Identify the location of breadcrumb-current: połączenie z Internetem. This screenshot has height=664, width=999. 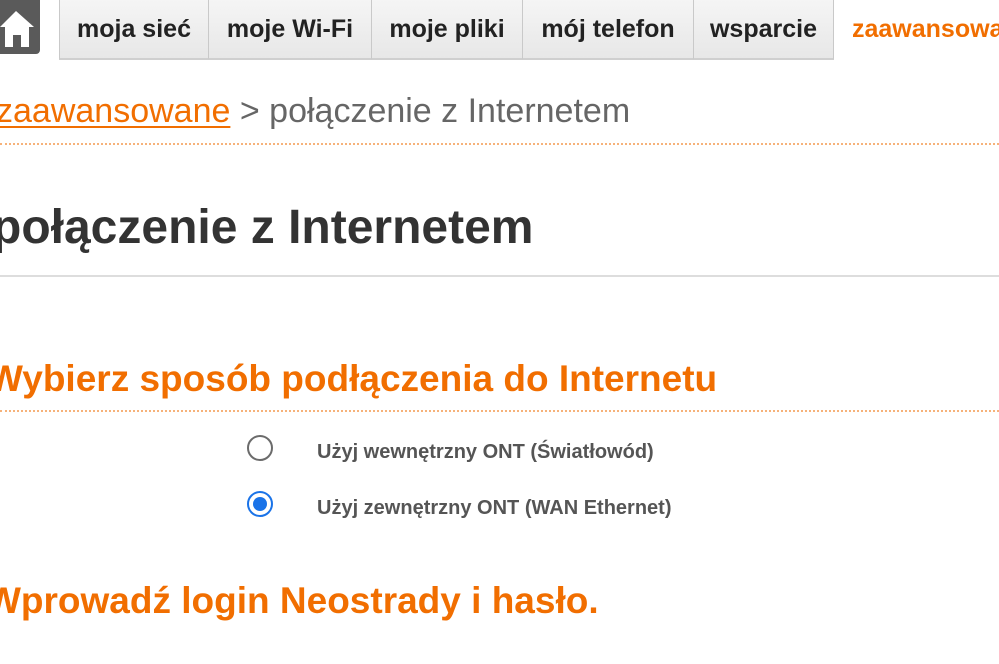
(450, 111).